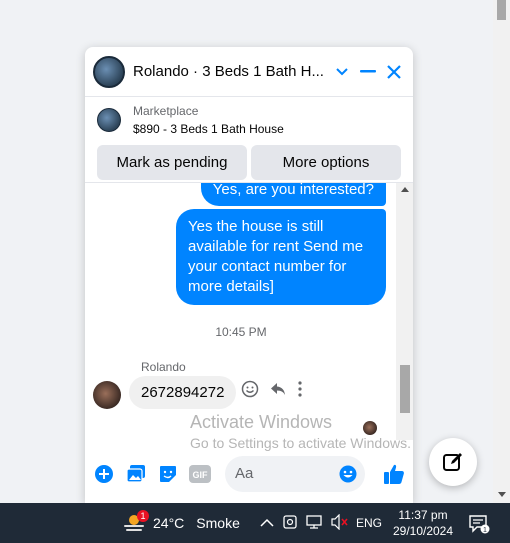  Describe the element at coordinates (255, 523) in the screenshot. I see `windows-taskbar: 1 24°C Smoke ENG 11:37 pm 29/10/2024 1` at that location.